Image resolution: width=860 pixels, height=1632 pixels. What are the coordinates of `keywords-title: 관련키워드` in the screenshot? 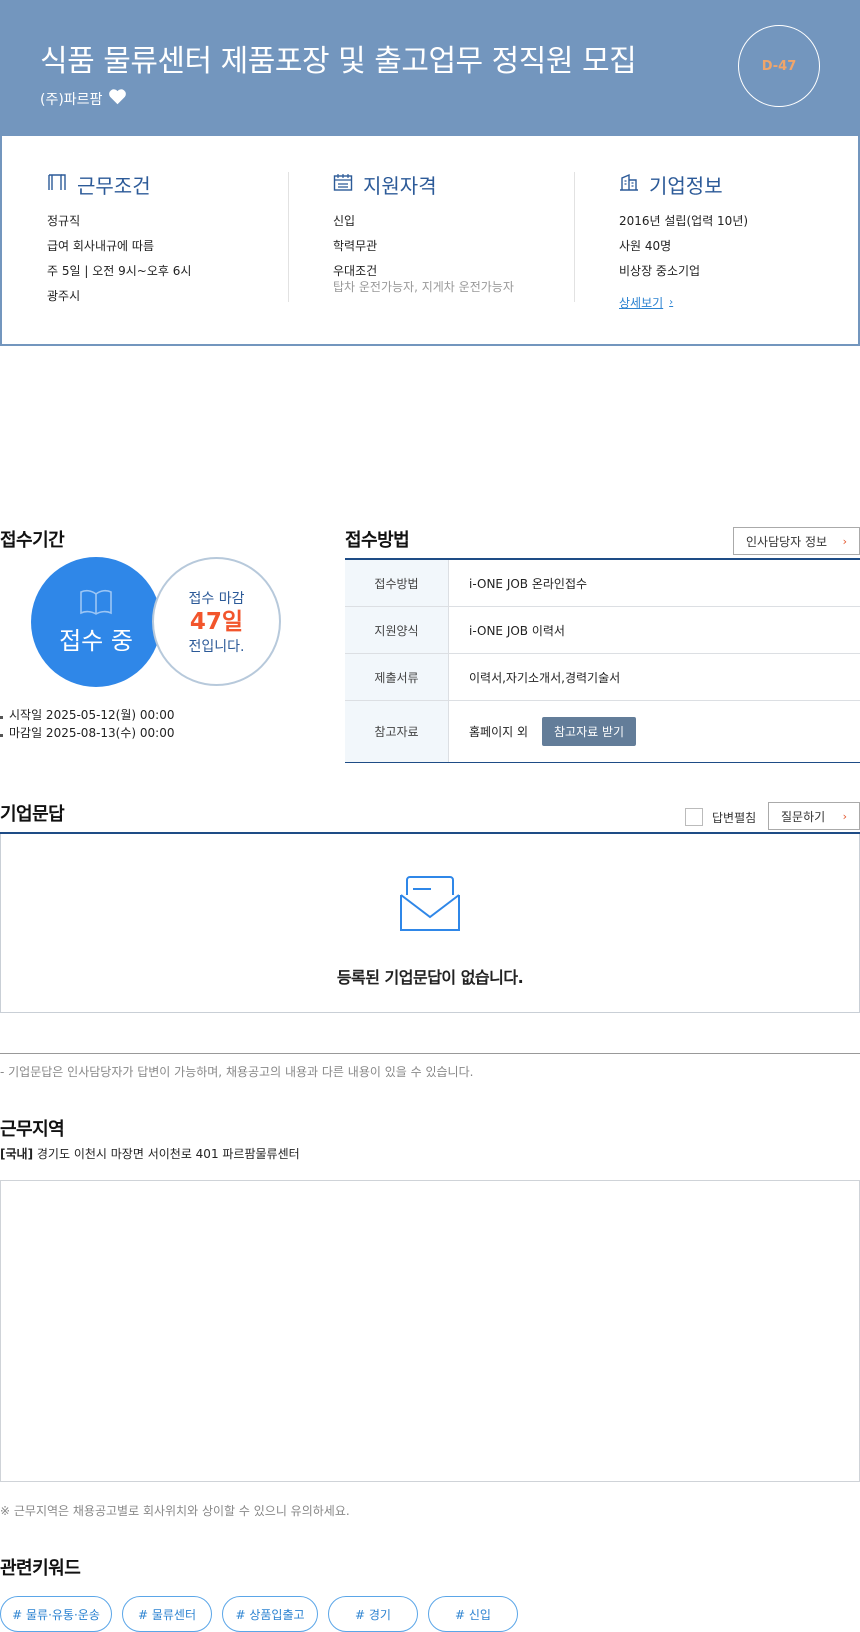 It's located at (40, 1568).